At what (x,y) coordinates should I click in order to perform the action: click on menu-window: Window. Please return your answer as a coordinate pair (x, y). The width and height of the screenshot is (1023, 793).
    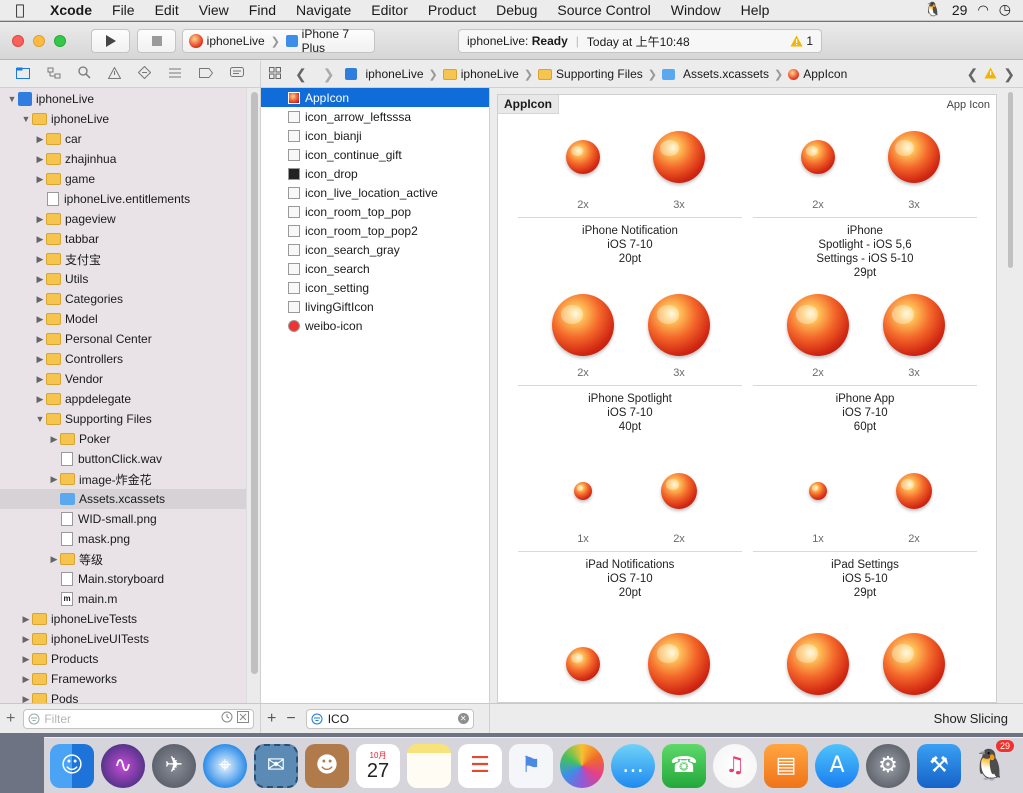
    Looking at the image, I should click on (696, 10).